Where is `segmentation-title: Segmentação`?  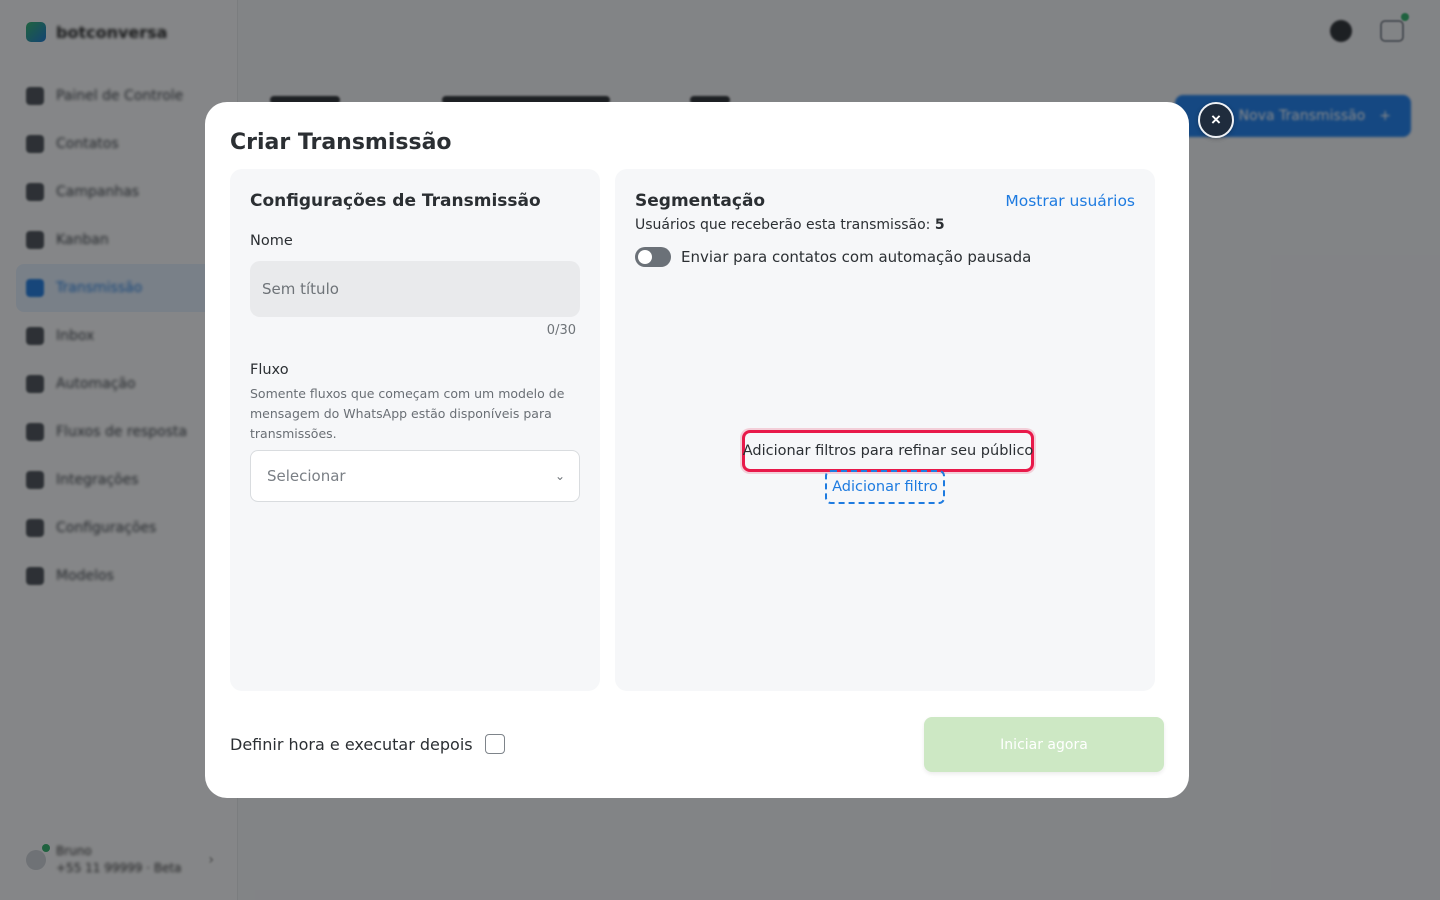
segmentation-title: Segmentação is located at coordinates (700, 201).